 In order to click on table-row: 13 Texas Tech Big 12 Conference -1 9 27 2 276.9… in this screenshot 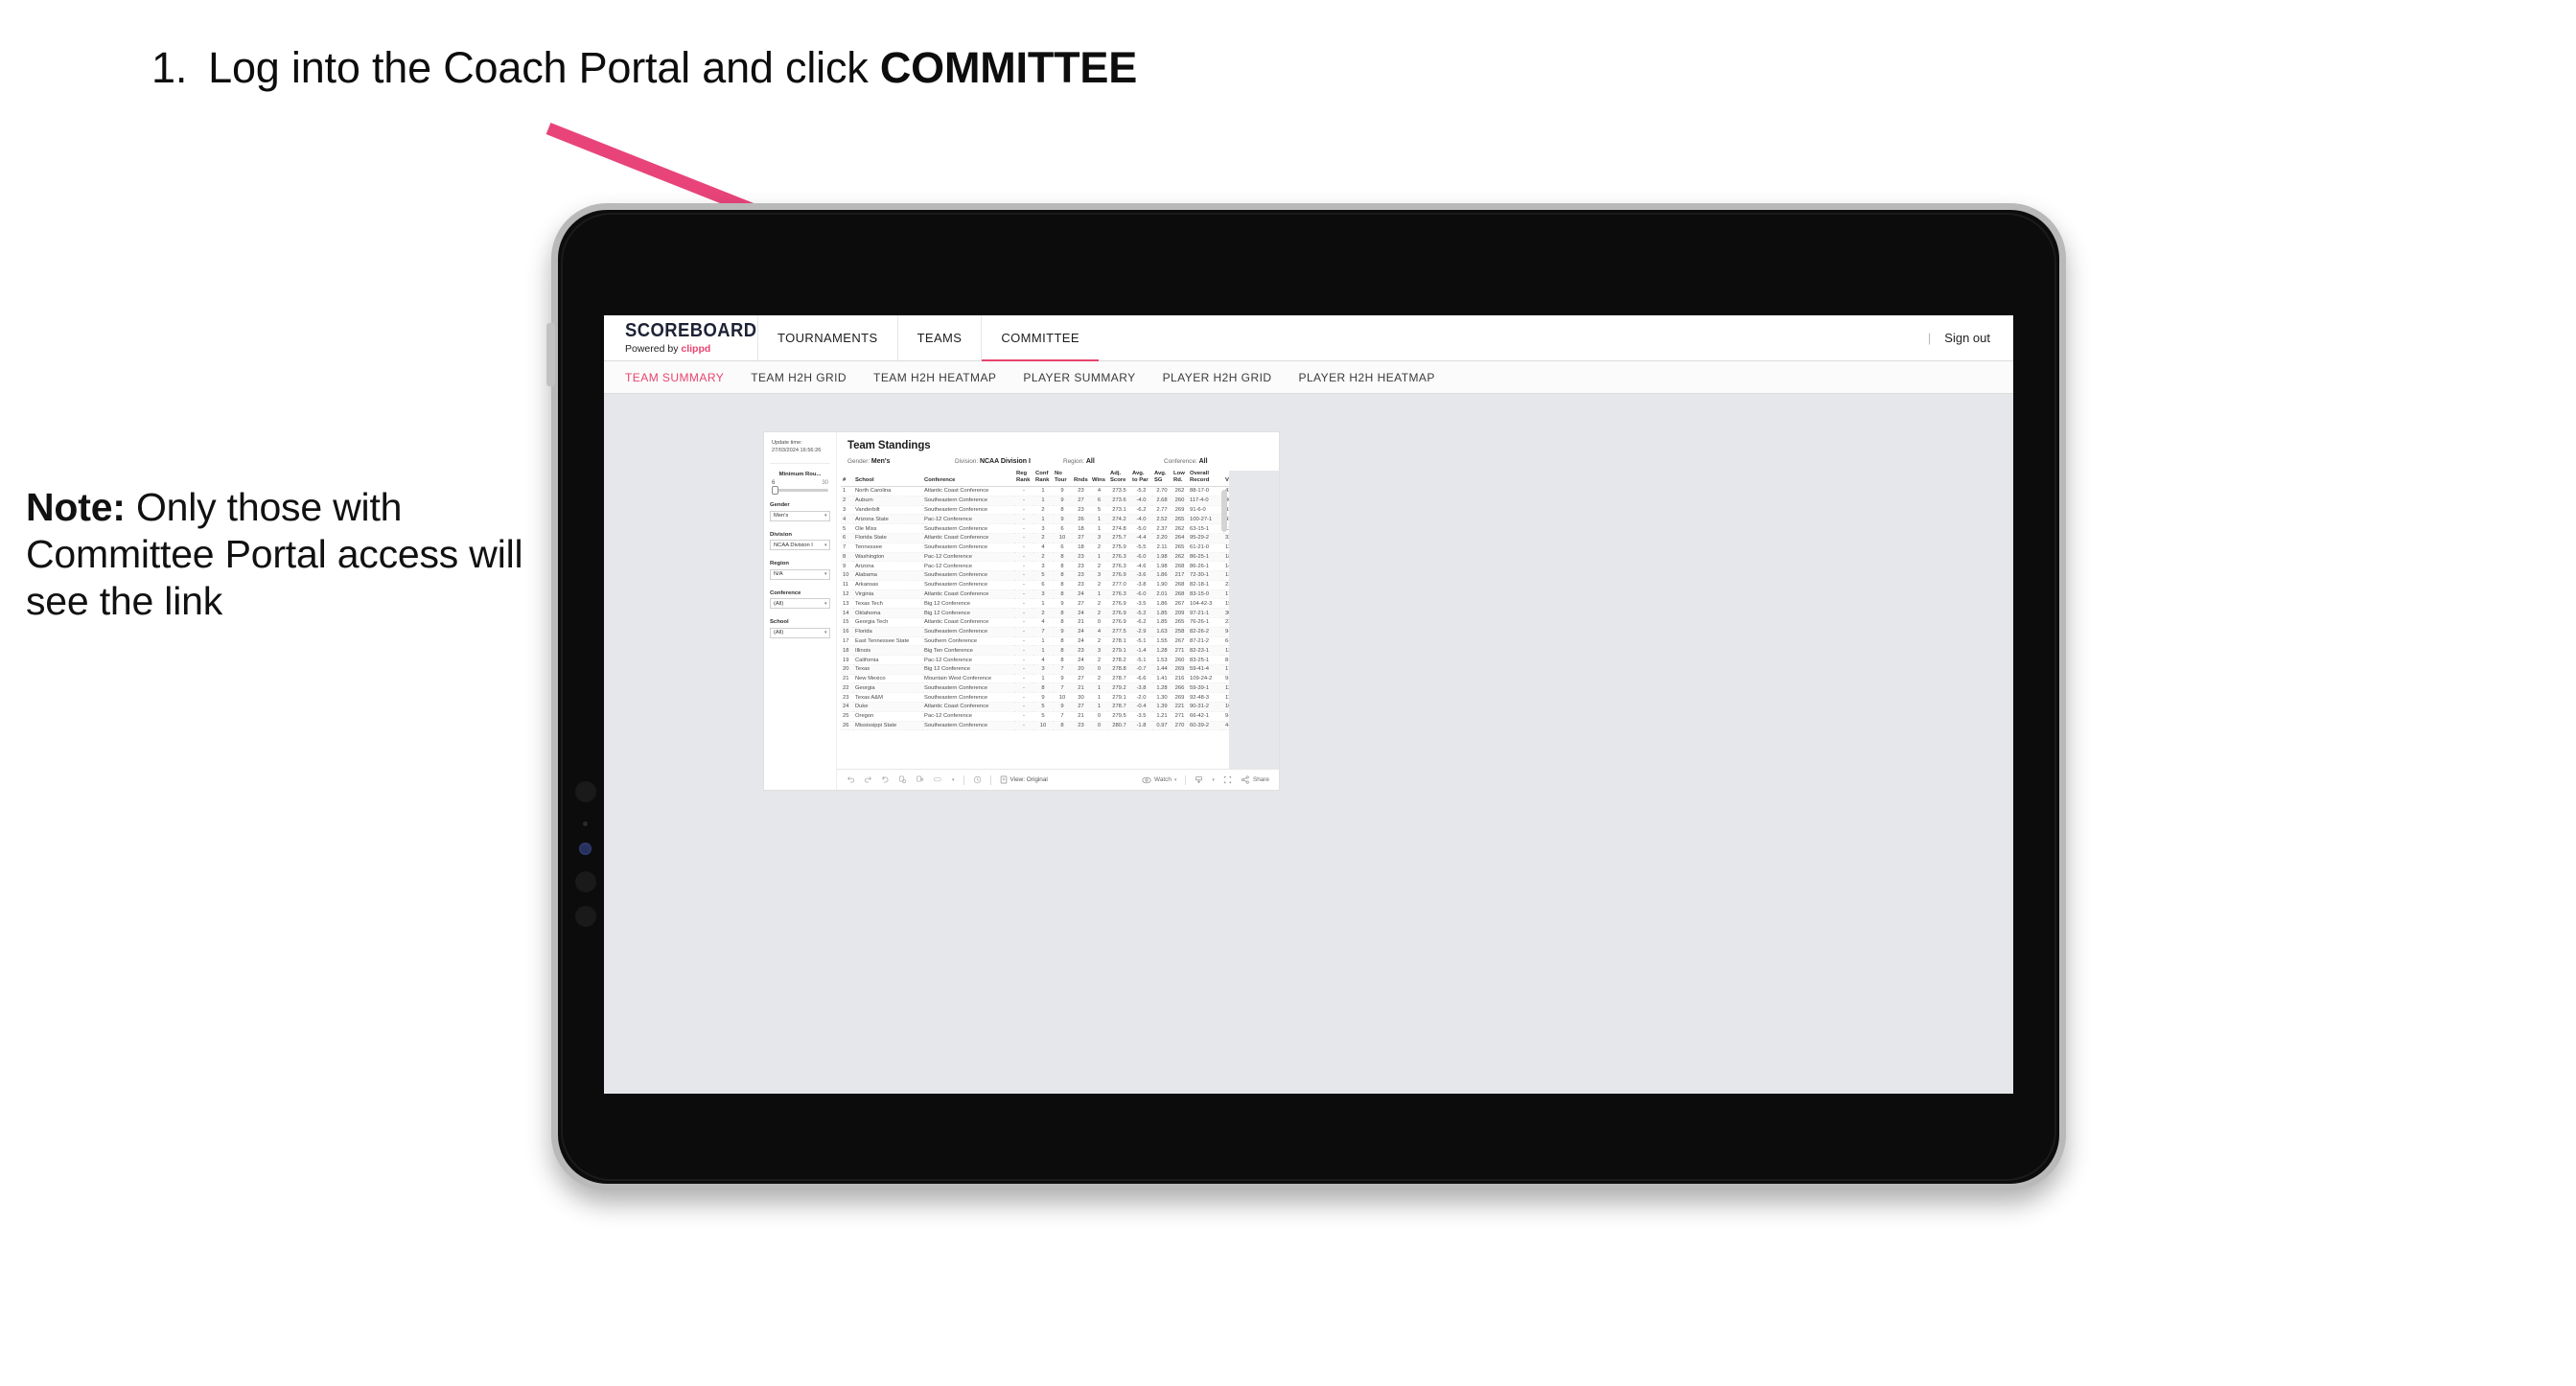, I will do `click(1060, 604)`.